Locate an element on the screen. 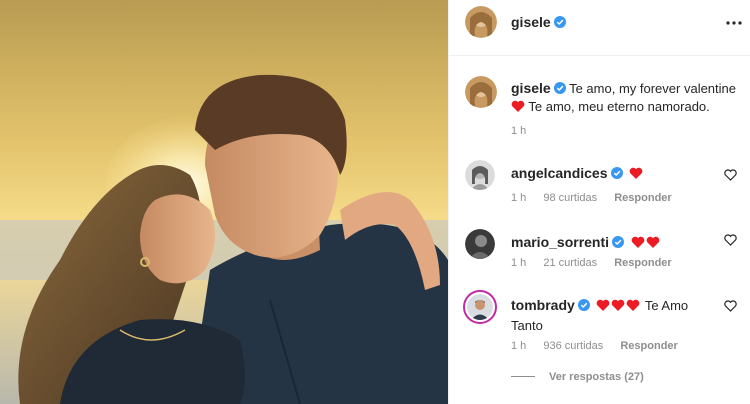 This screenshot has width=750, height=404. comment-item: angelcandices 1 h 98 curtidas Responder is located at coordinates (599, 193).